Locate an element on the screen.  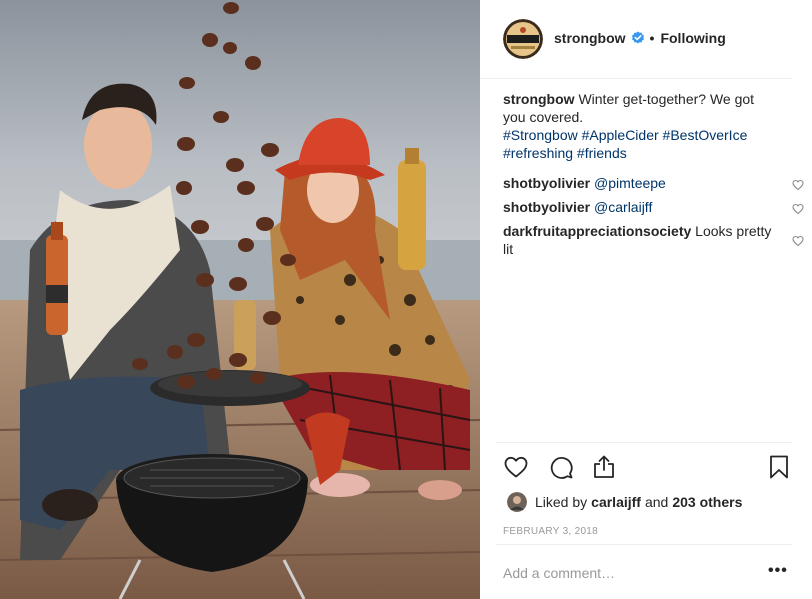
following-button: Following is located at coordinates (692, 38).